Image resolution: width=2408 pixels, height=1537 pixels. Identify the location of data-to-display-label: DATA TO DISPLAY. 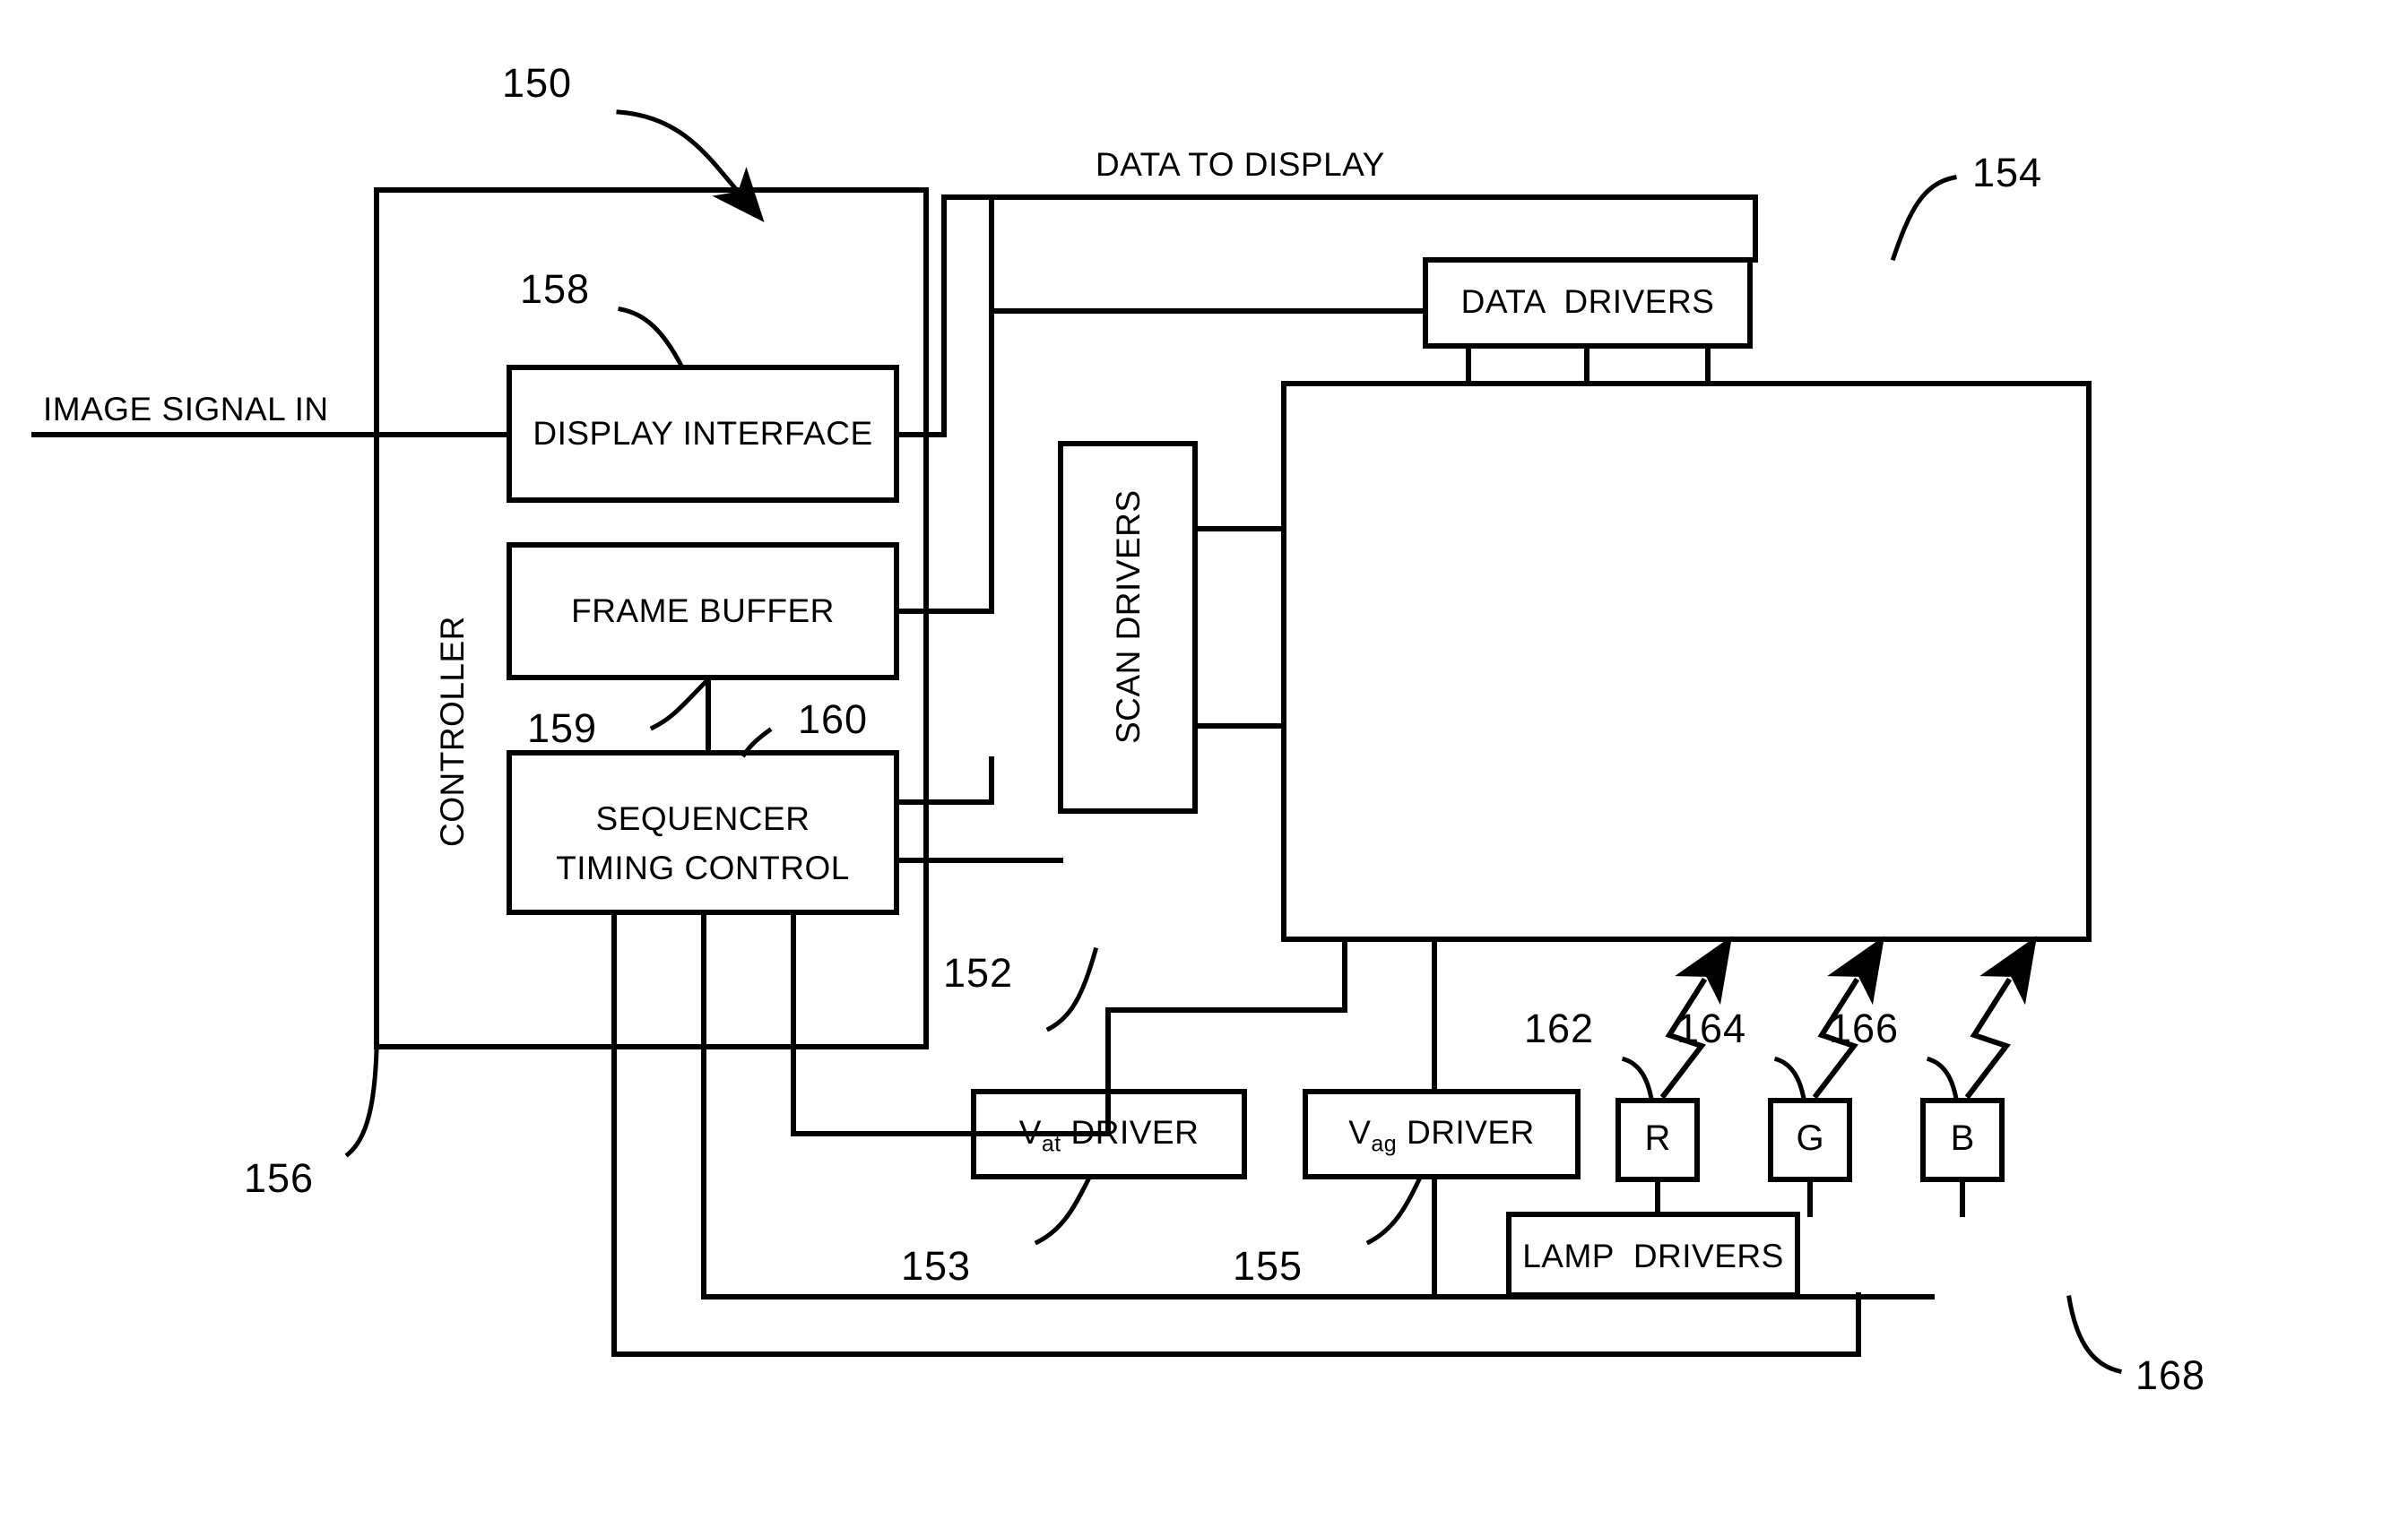
(1240, 164).